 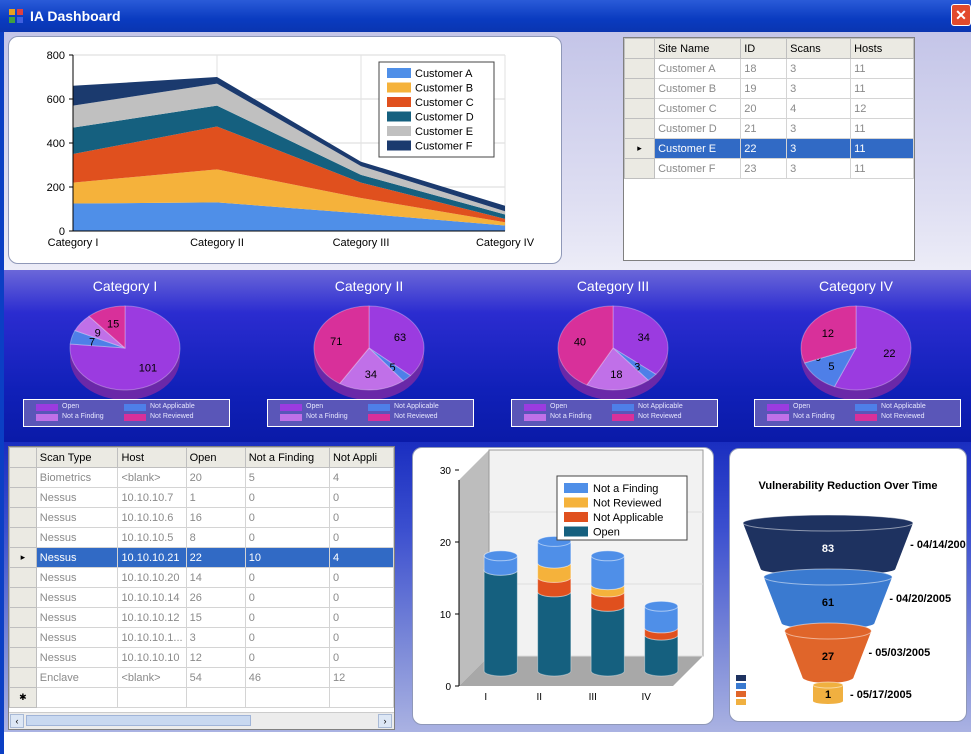 What do you see at coordinates (361, 697) in the screenshot?
I see `table-cell` at bounding box center [361, 697].